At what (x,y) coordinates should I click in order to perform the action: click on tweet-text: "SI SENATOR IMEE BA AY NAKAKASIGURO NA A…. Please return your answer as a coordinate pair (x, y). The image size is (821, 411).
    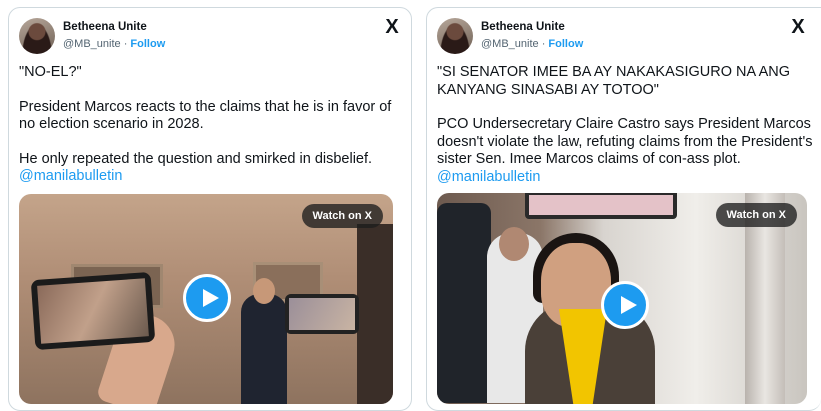
    Looking at the image, I should click on (625, 125).